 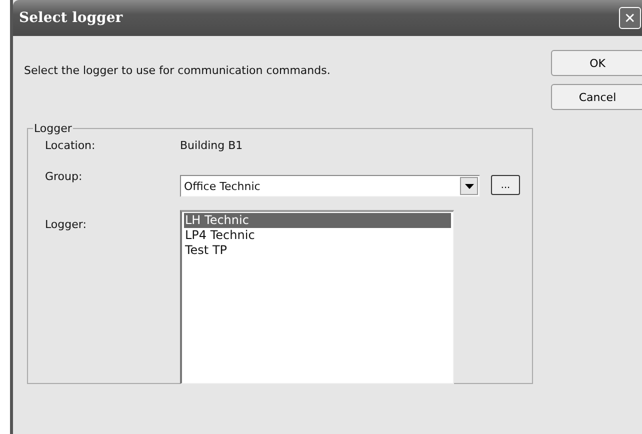 I want to click on group-box-legend: Logger, so click(x=53, y=128).